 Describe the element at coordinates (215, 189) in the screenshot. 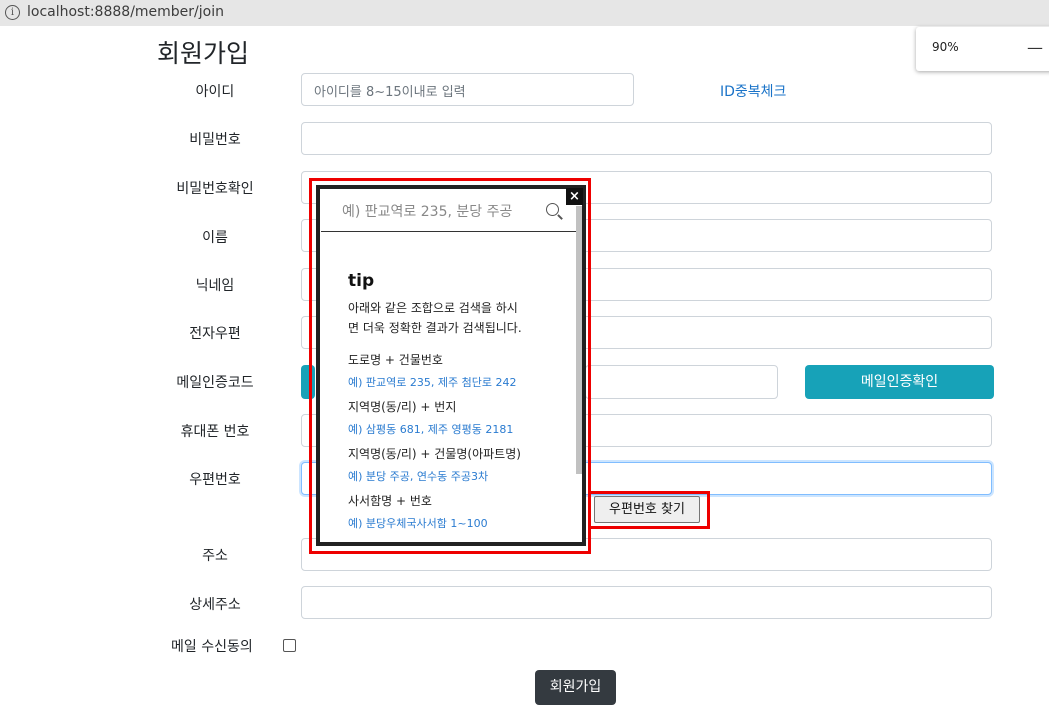

I see `password-confirm-label: 비밀번호확인` at that location.